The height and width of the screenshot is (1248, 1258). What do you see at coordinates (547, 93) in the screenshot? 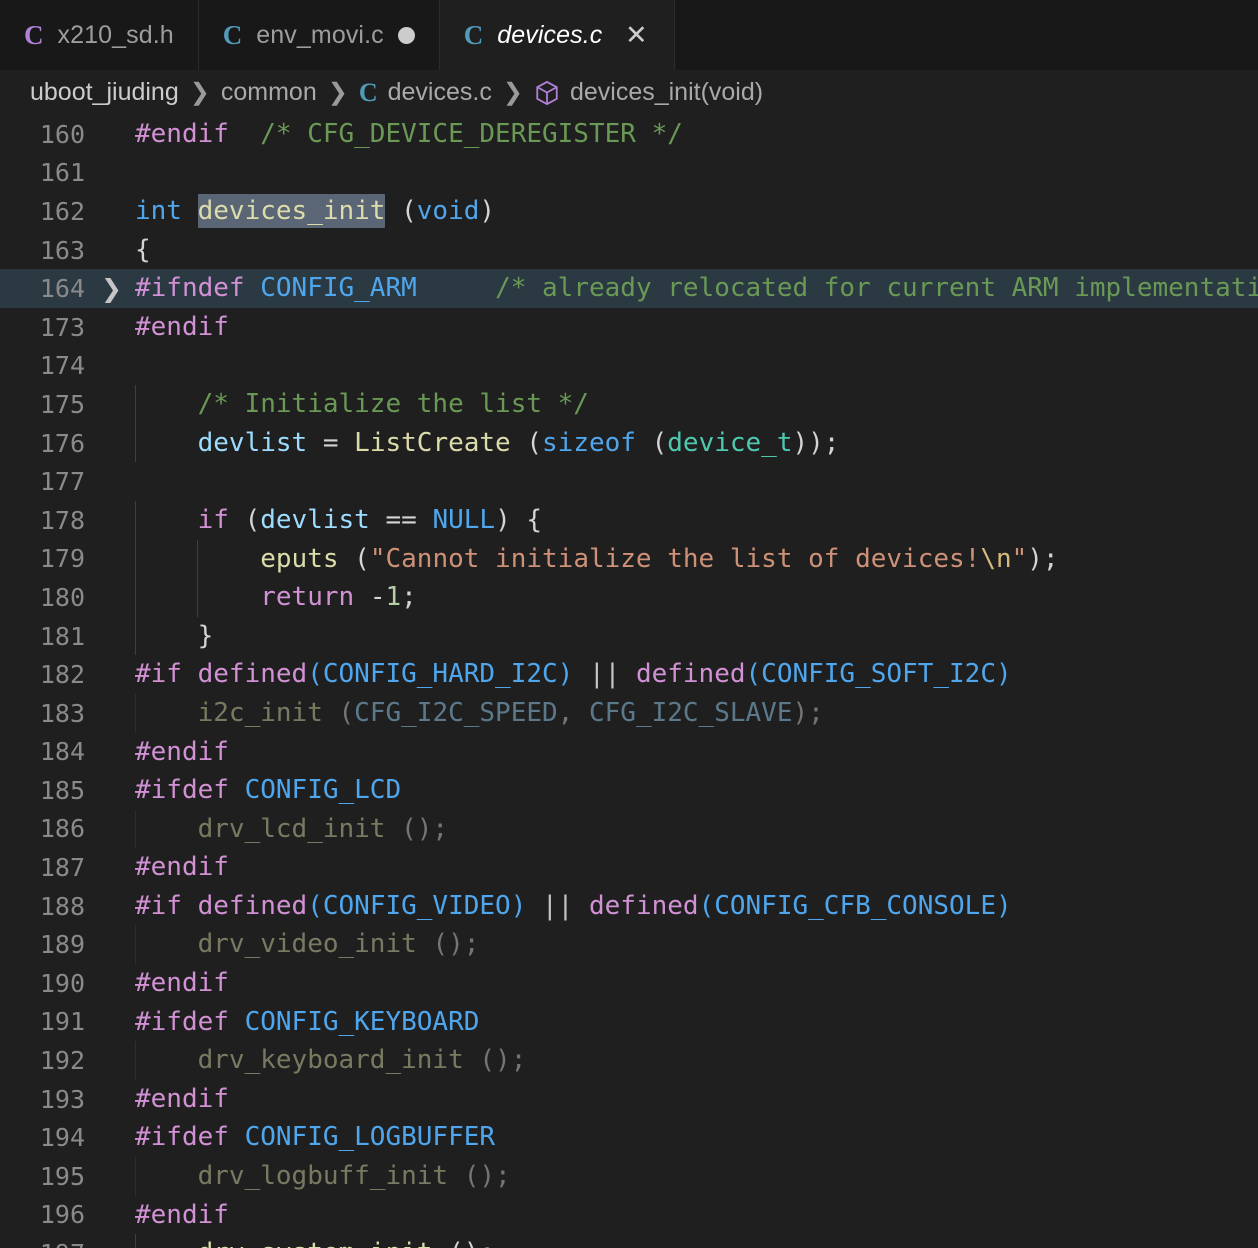
I see `symbol-method-icon` at bounding box center [547, 93].